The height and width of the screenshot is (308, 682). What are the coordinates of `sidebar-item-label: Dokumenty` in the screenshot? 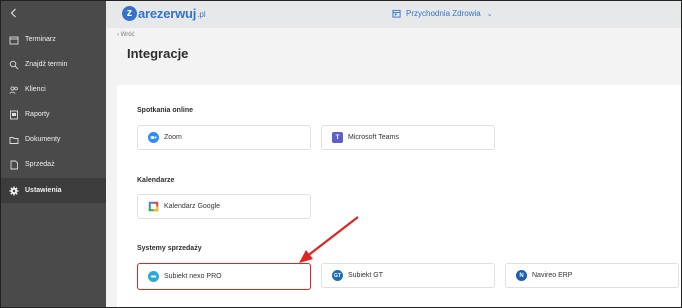 It's located at (43, 139).